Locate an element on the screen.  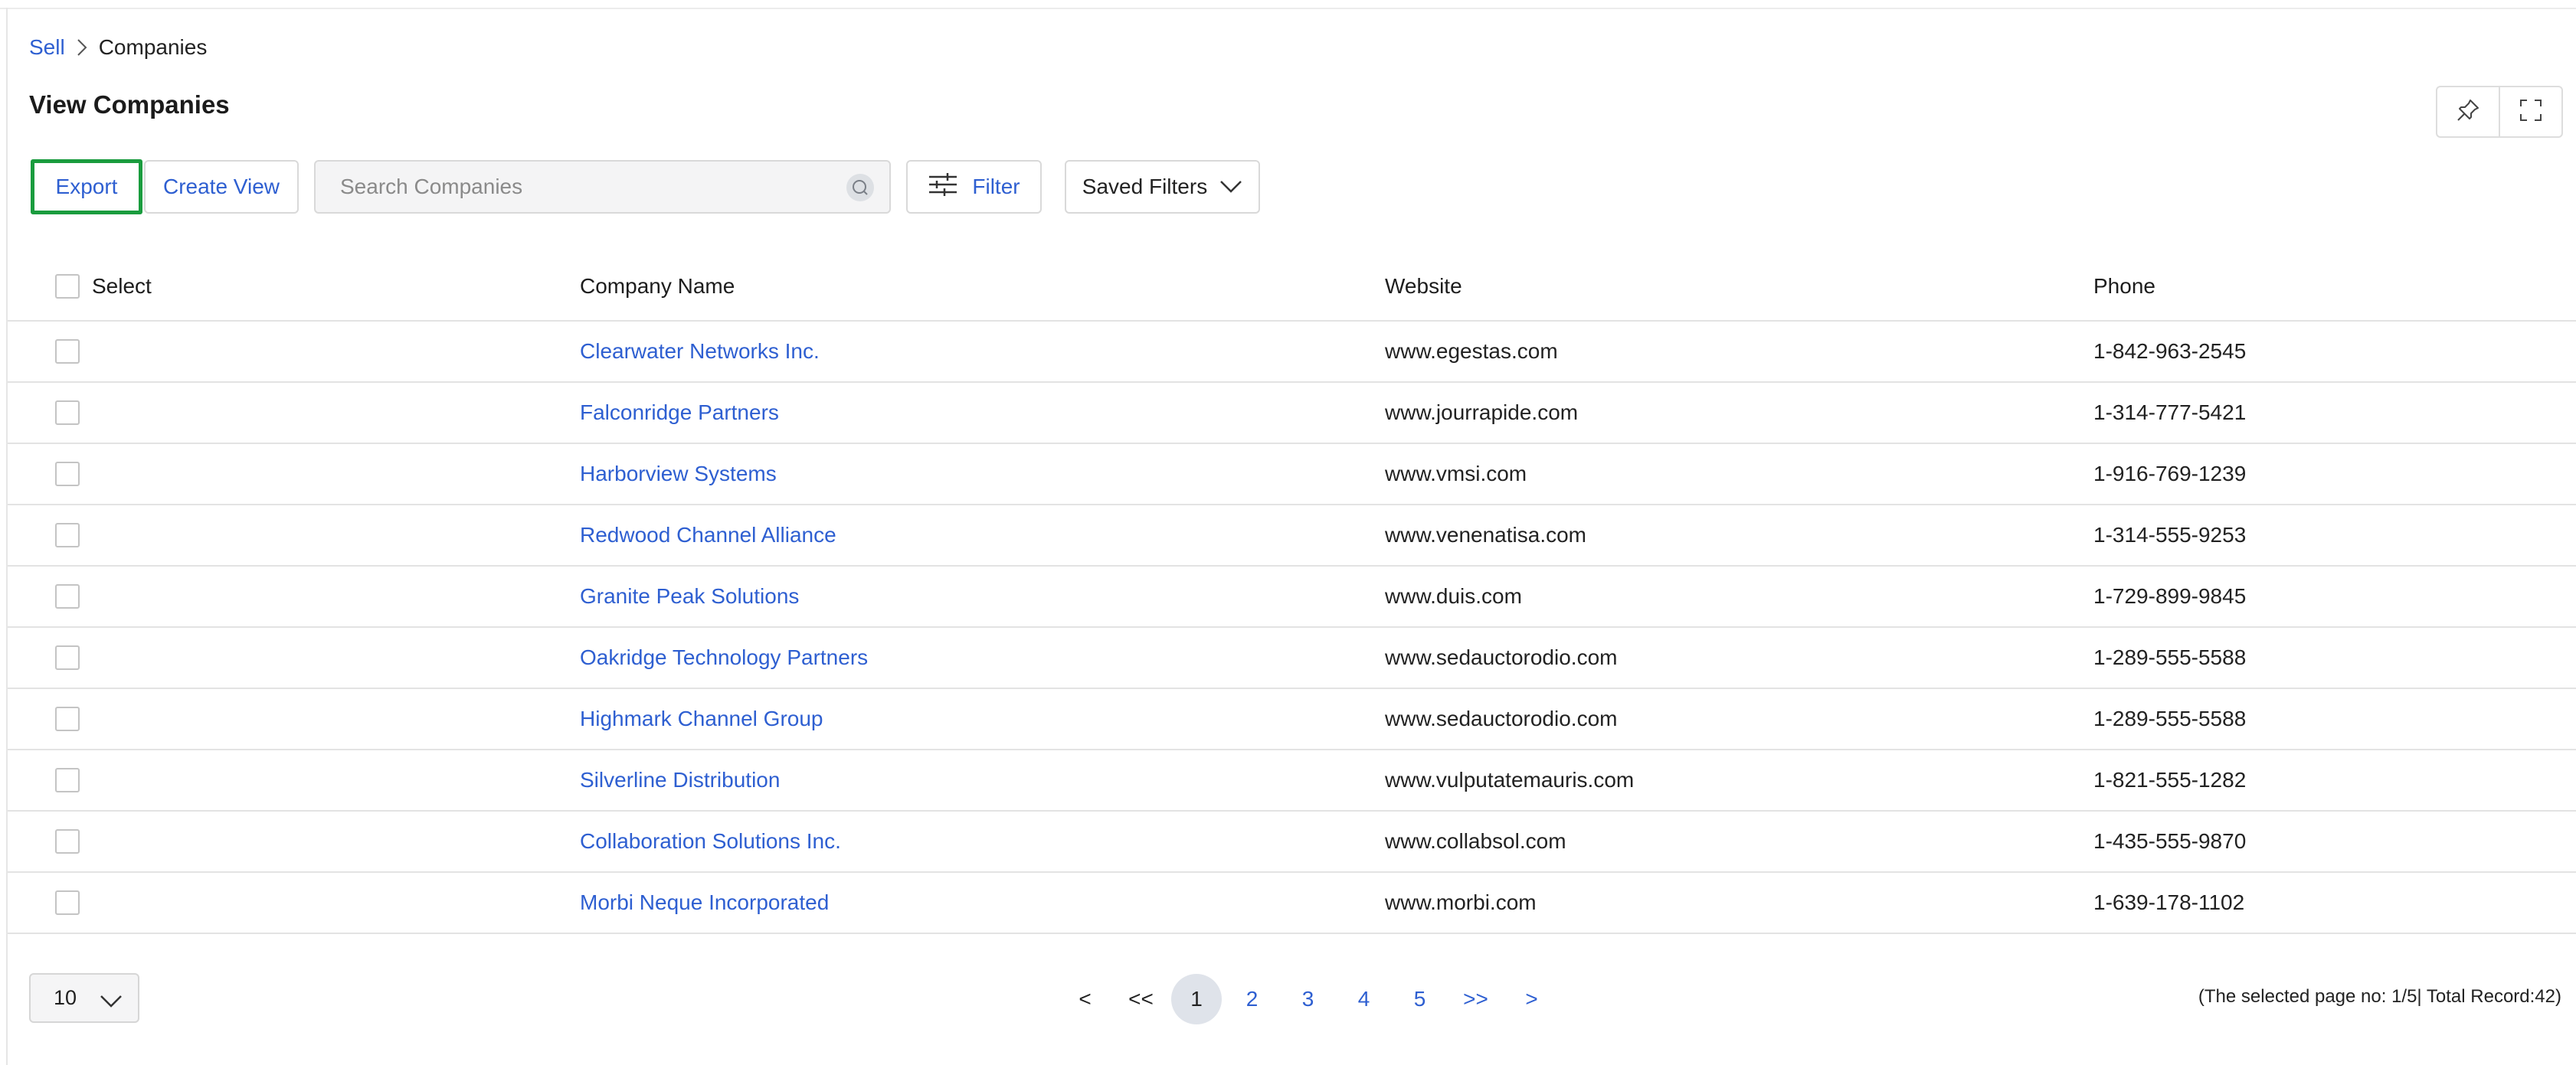
page-numbers: 12345 is located at coordinates (1308, 999).